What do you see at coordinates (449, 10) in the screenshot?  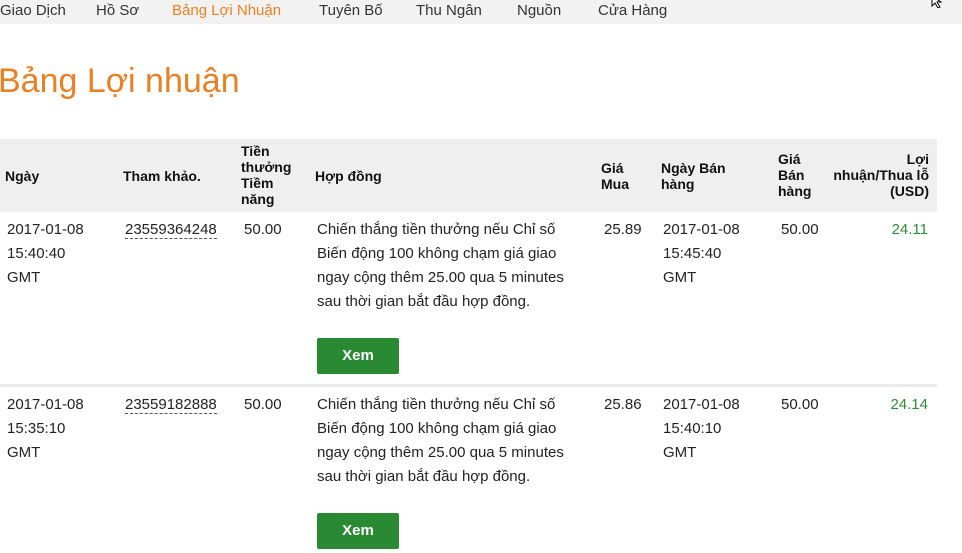 I see `nav-item-thu-ngan: Thu Ngân` at bounding box center [449, 10].